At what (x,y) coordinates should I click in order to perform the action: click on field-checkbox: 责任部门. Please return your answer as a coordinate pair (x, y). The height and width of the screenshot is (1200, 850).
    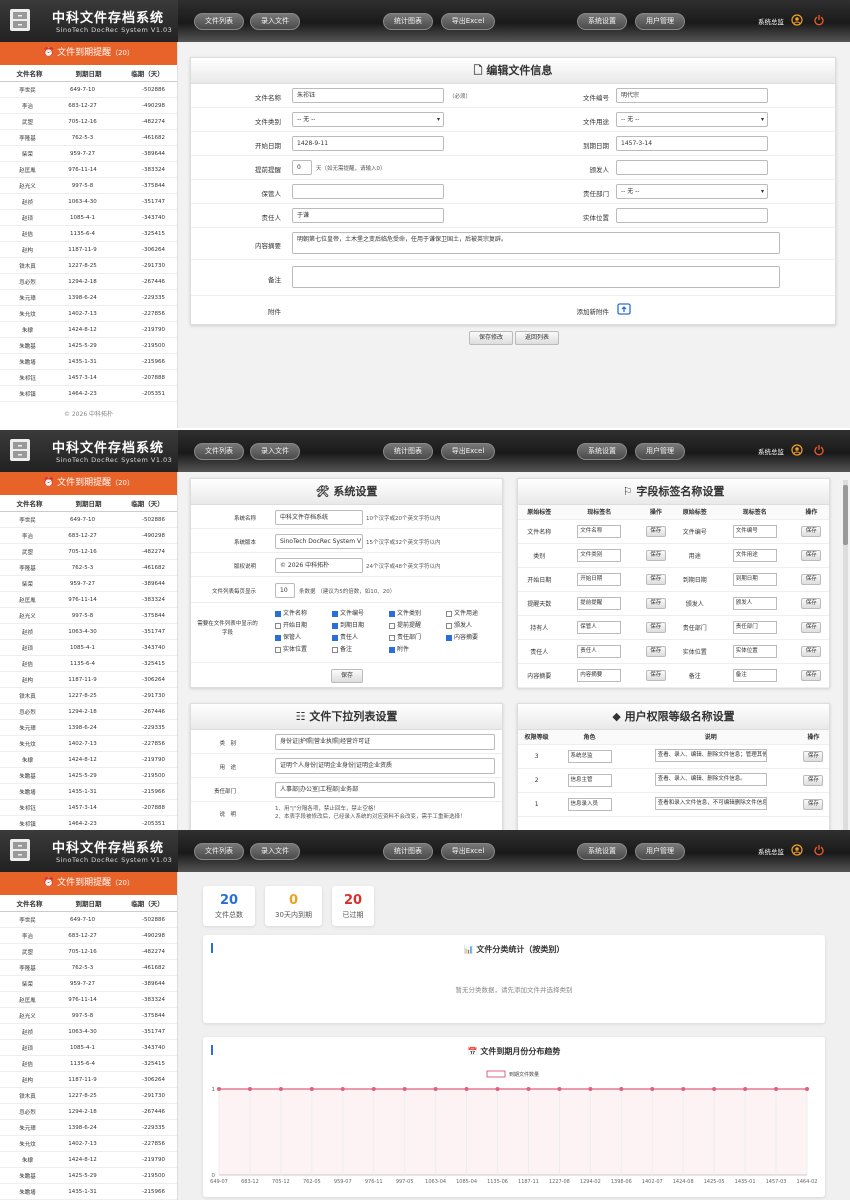
    Looking at the image, I should click on (405, 636).